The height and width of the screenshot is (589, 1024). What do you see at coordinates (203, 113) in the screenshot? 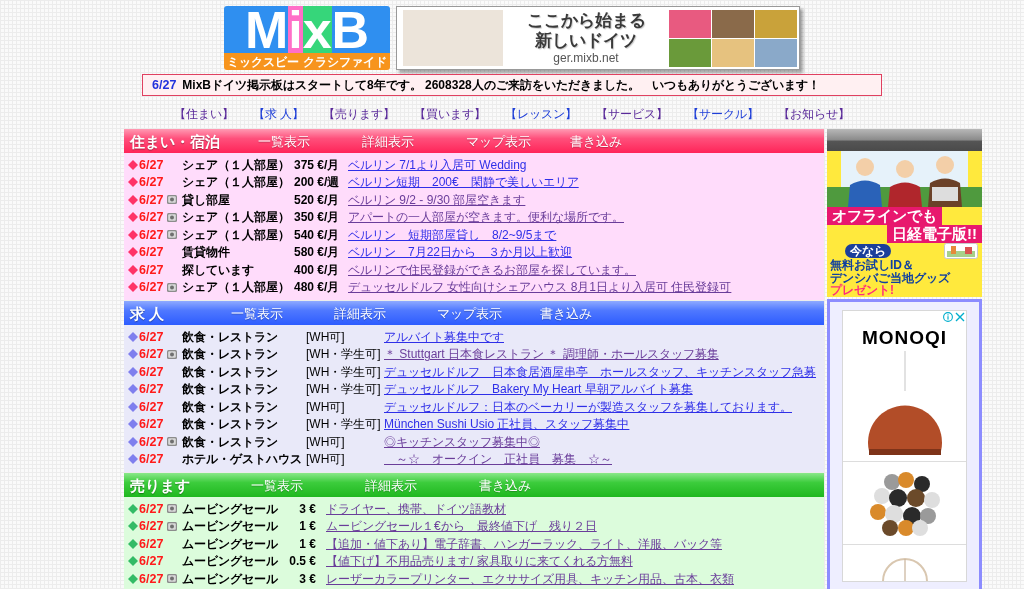
I see `nav-link: 【住まい】` at bounding box center [203, 113].